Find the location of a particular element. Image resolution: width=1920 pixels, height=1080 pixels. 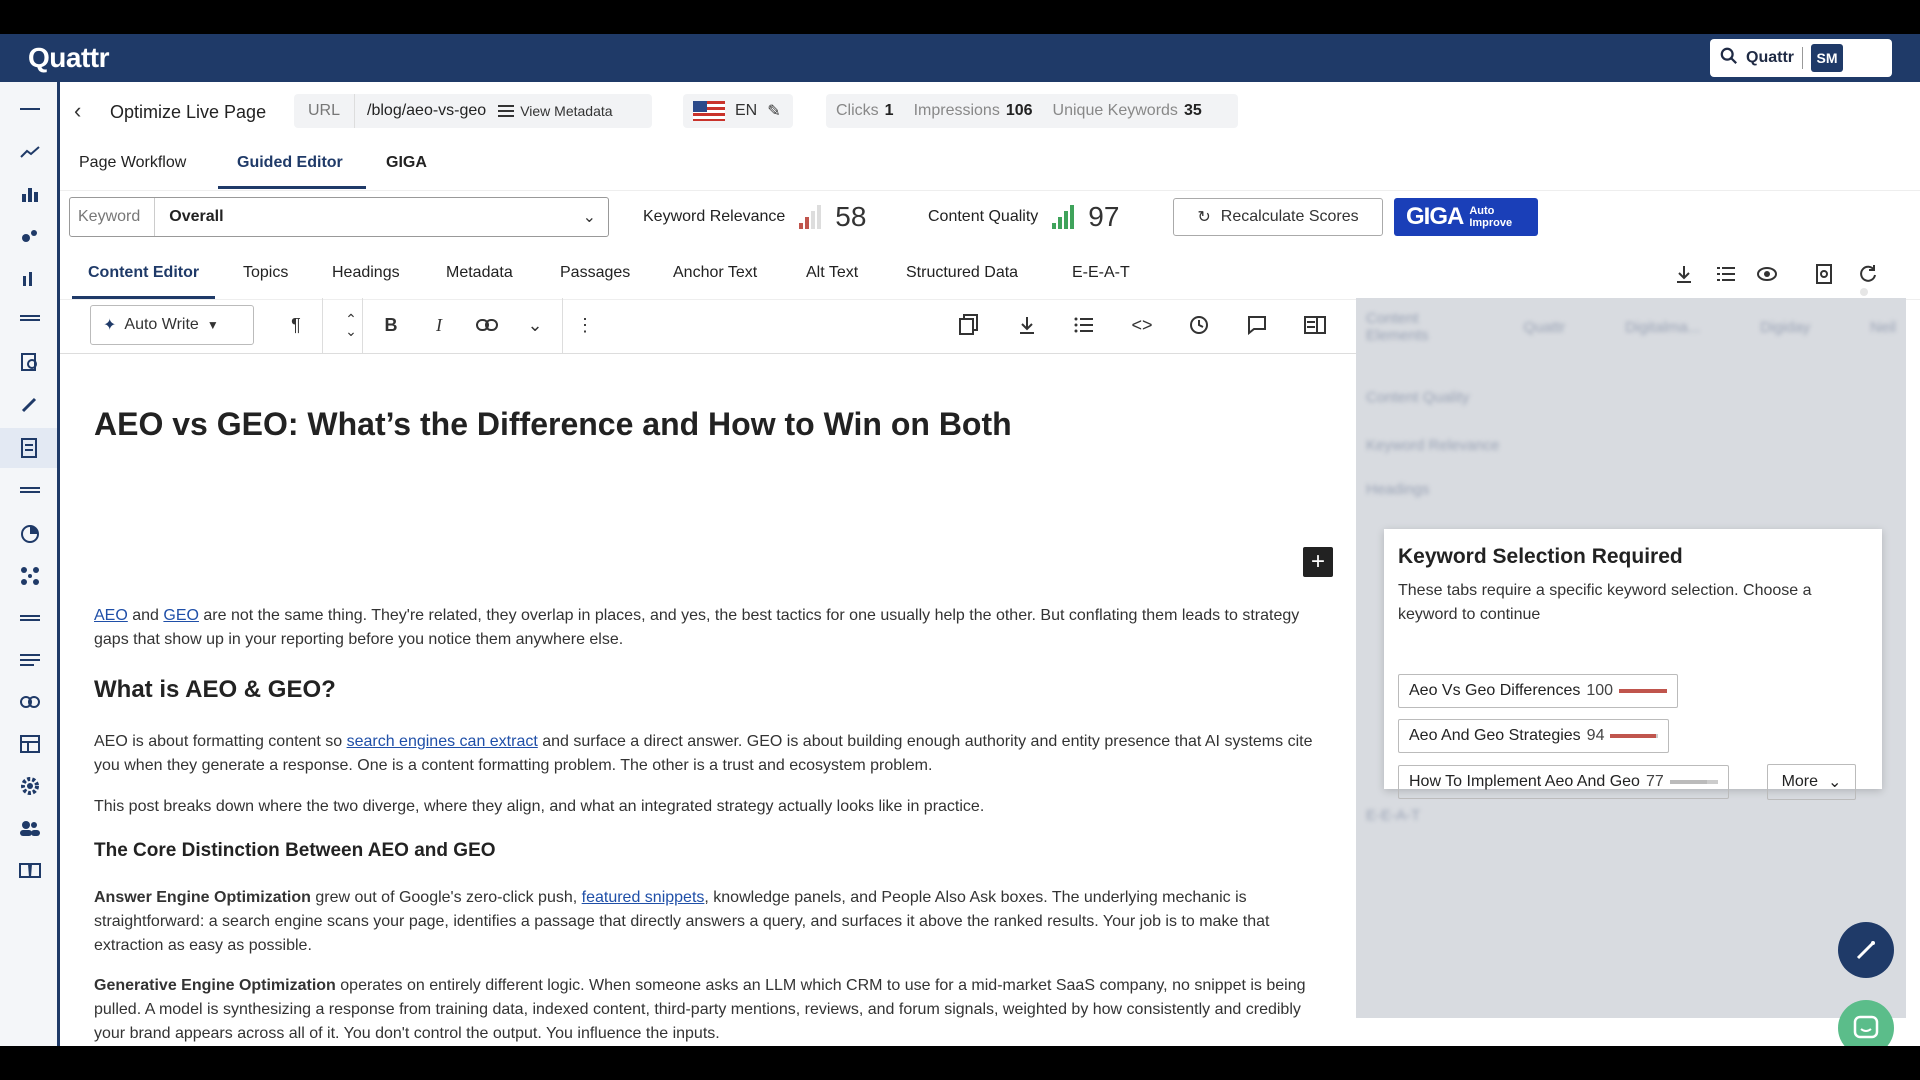

back-chevron-icon: ‹ is located at coordinates (77, 111).